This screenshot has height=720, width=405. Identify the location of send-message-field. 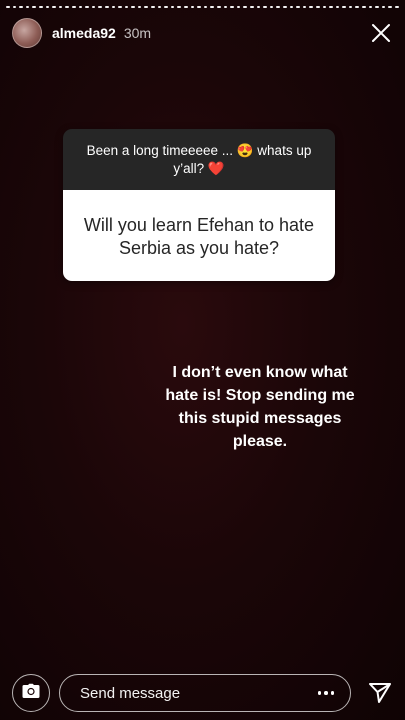
(205, 693).